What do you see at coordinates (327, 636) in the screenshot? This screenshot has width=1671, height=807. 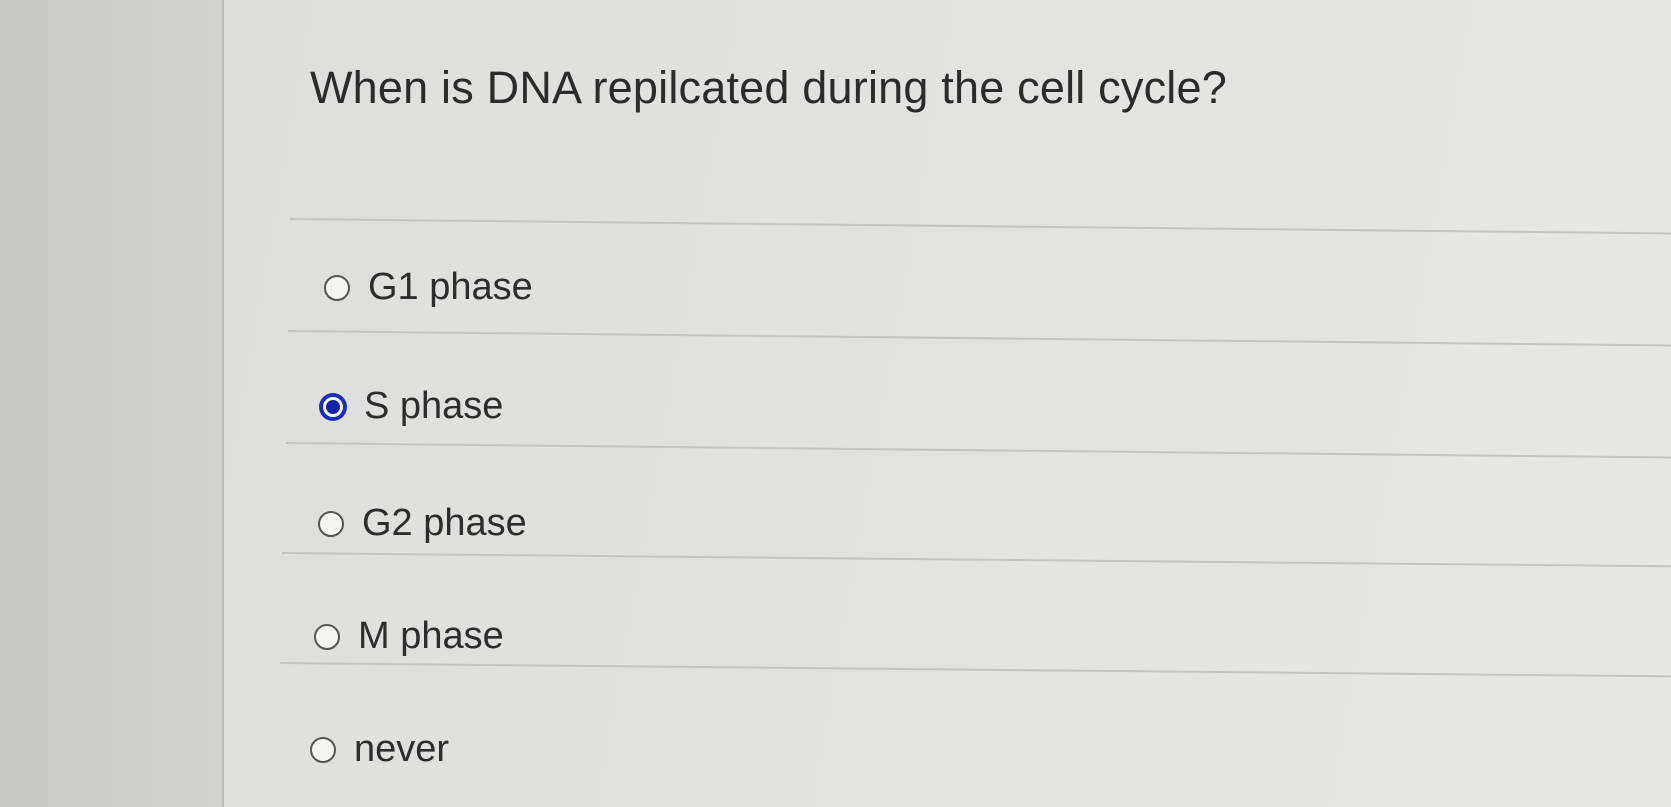 I see `radio-button-m` at bounding box center [327, 636].